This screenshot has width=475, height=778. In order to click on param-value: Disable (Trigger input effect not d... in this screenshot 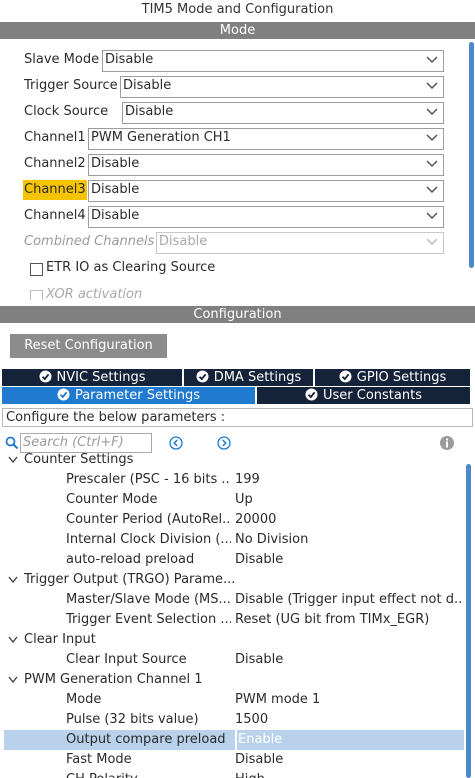, I will do `click(348, 599)`.